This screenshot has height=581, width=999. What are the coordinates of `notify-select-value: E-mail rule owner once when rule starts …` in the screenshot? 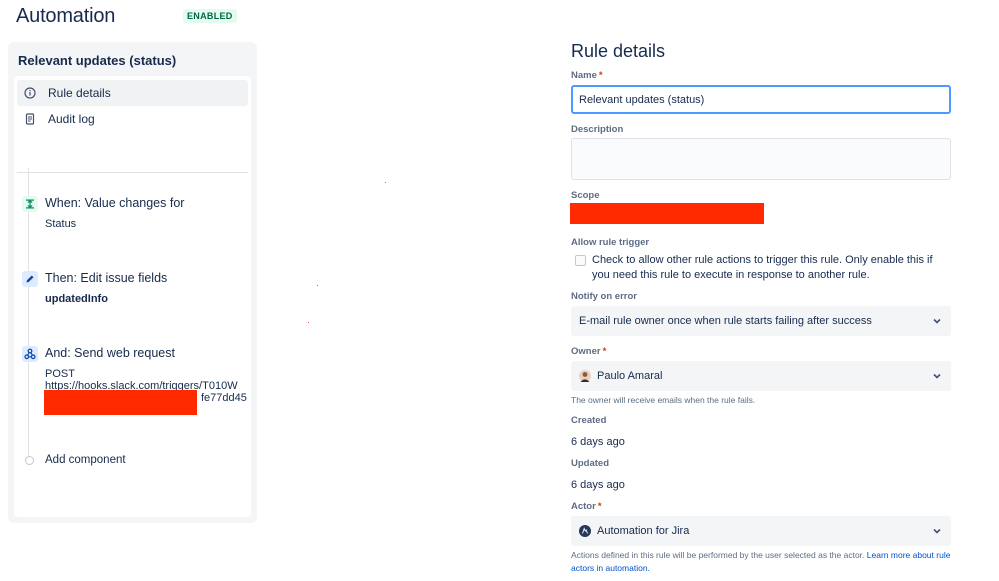 It's located at (725, 321).